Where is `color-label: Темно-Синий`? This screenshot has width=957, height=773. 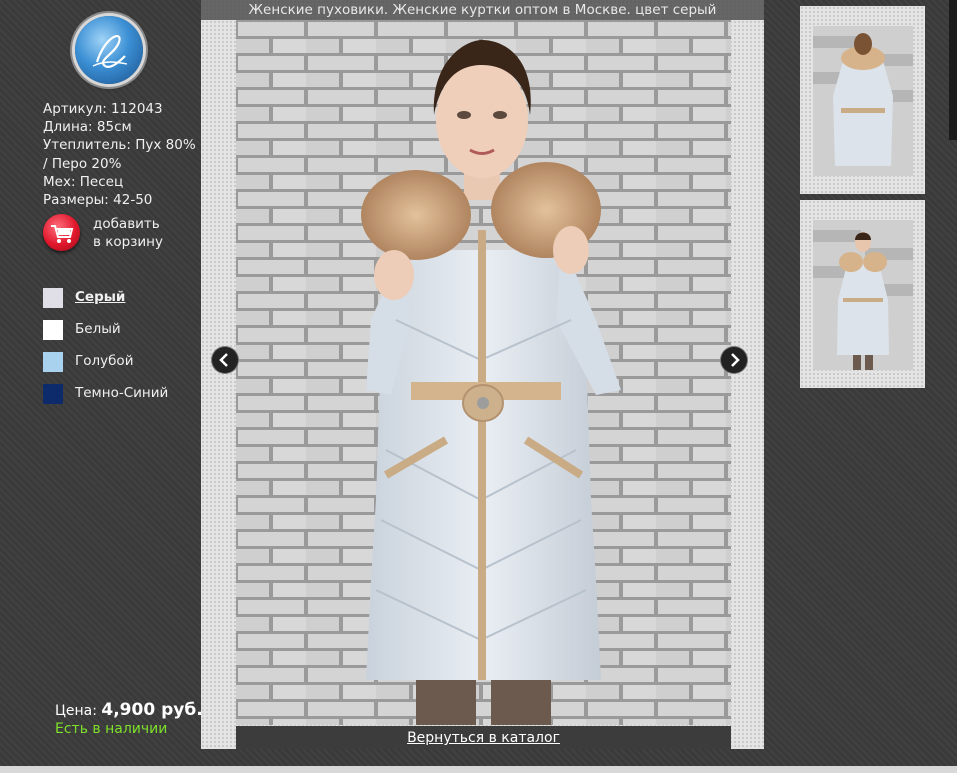
color-label: Темно-Синий is located at coordinates (122, 393).